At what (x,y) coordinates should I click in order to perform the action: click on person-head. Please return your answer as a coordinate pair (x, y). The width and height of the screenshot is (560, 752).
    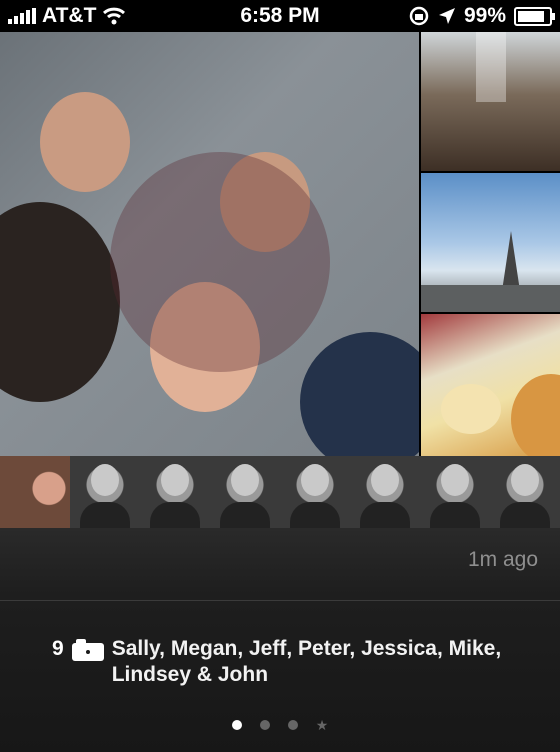
    Looking at the image, I should click on (60, 302).